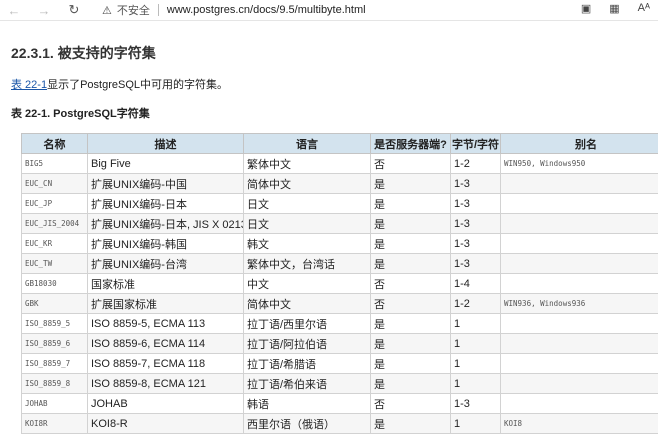 The width and height of the screenshot is (658, 434). I want to click on cell-description: ISO 8859-8, ECMA 121, so click(166, 384).